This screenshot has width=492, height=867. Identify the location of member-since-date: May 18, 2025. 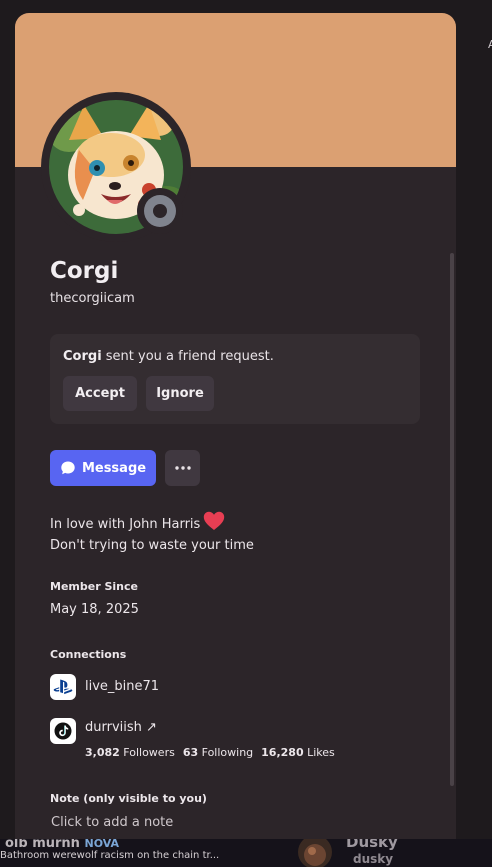
(94, 609).